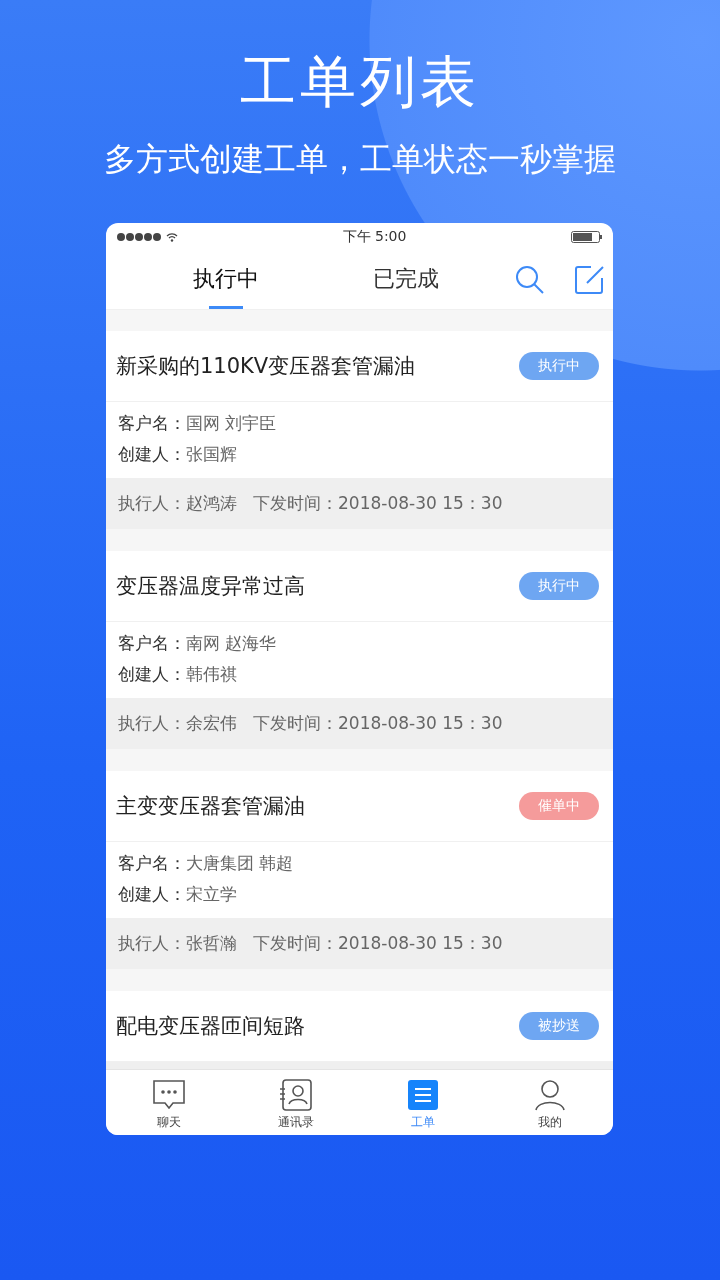 The height and width of the screenshot is (1280, 720). I want to click on order-title: 变压器温度异常过高, so click(210, 586).